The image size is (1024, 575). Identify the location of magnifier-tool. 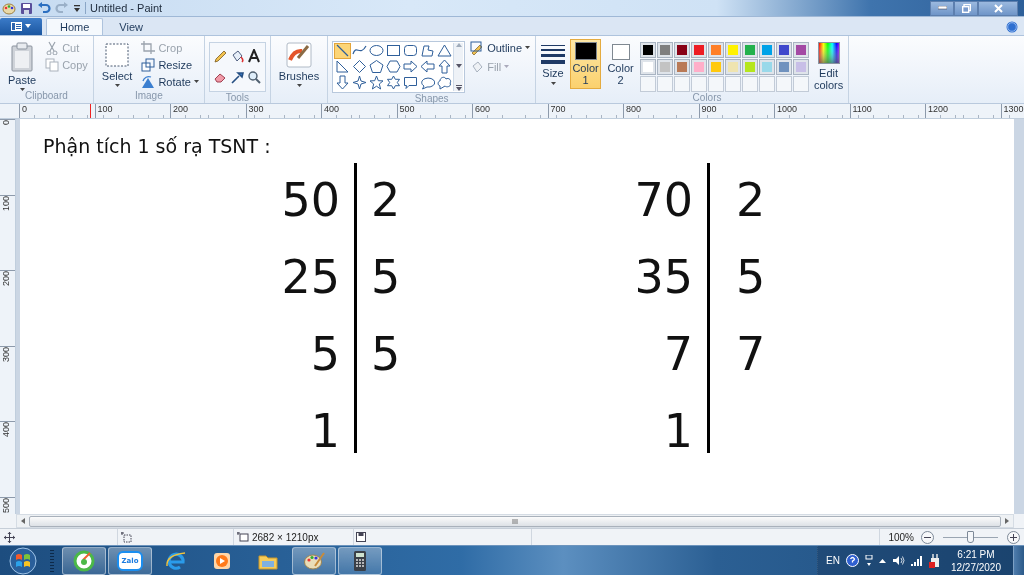
(254, 77).